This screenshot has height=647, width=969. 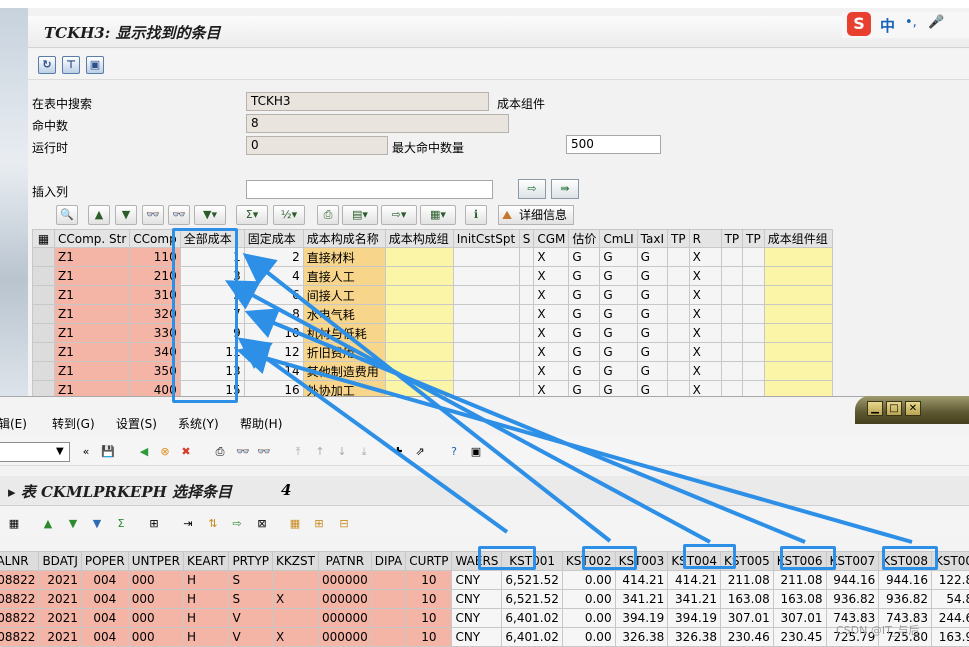 I want to click on info-icon: ℹ, so click(x=476, y=215).